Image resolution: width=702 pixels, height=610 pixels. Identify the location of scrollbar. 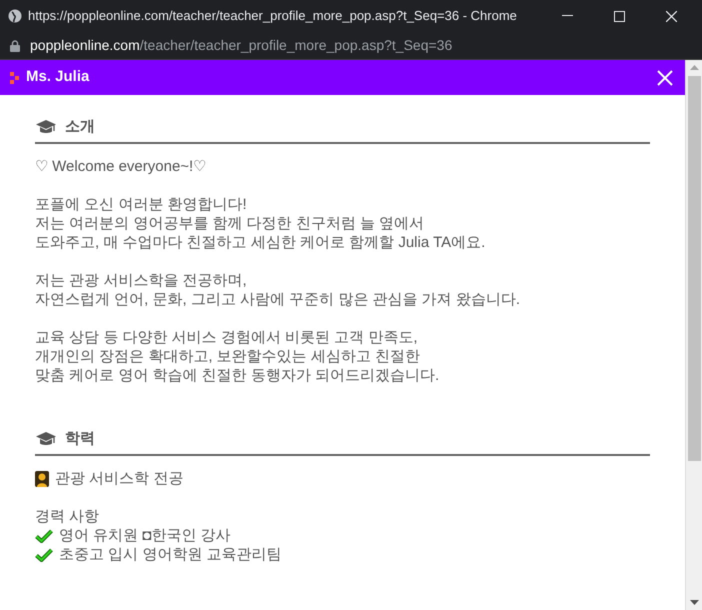
(693, 335).